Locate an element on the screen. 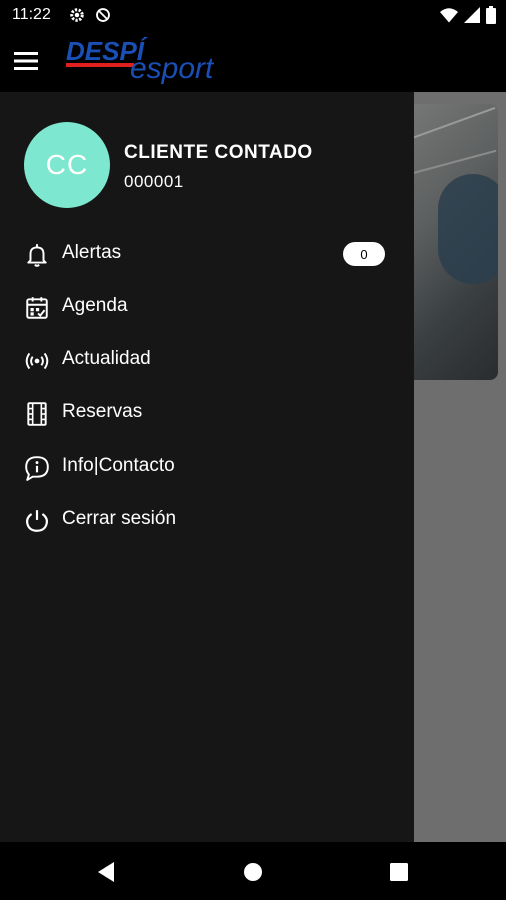 This screenshot has height=900, width=506. hamburger-menu-button is located at coordinates (26, 61).